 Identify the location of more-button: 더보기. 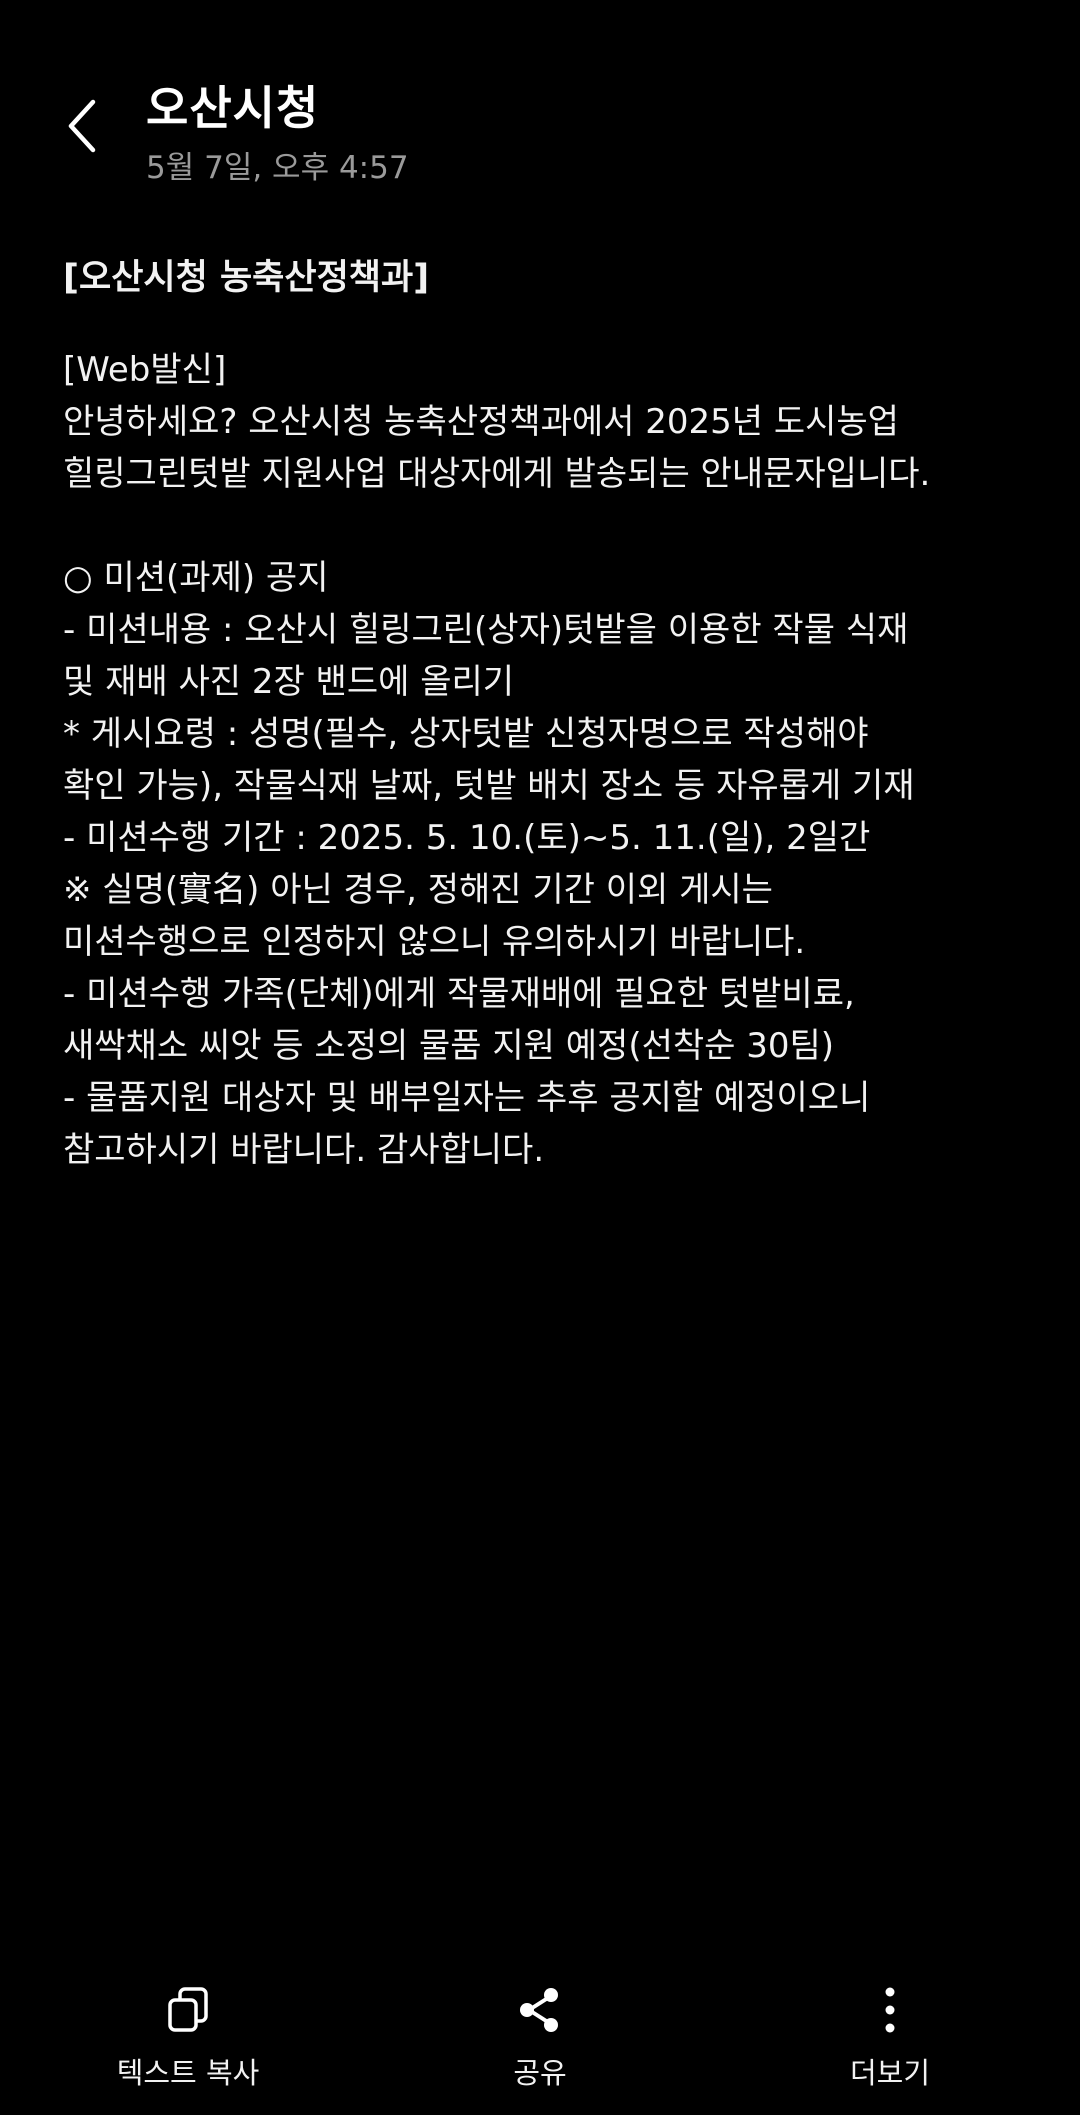
(890, 2042).